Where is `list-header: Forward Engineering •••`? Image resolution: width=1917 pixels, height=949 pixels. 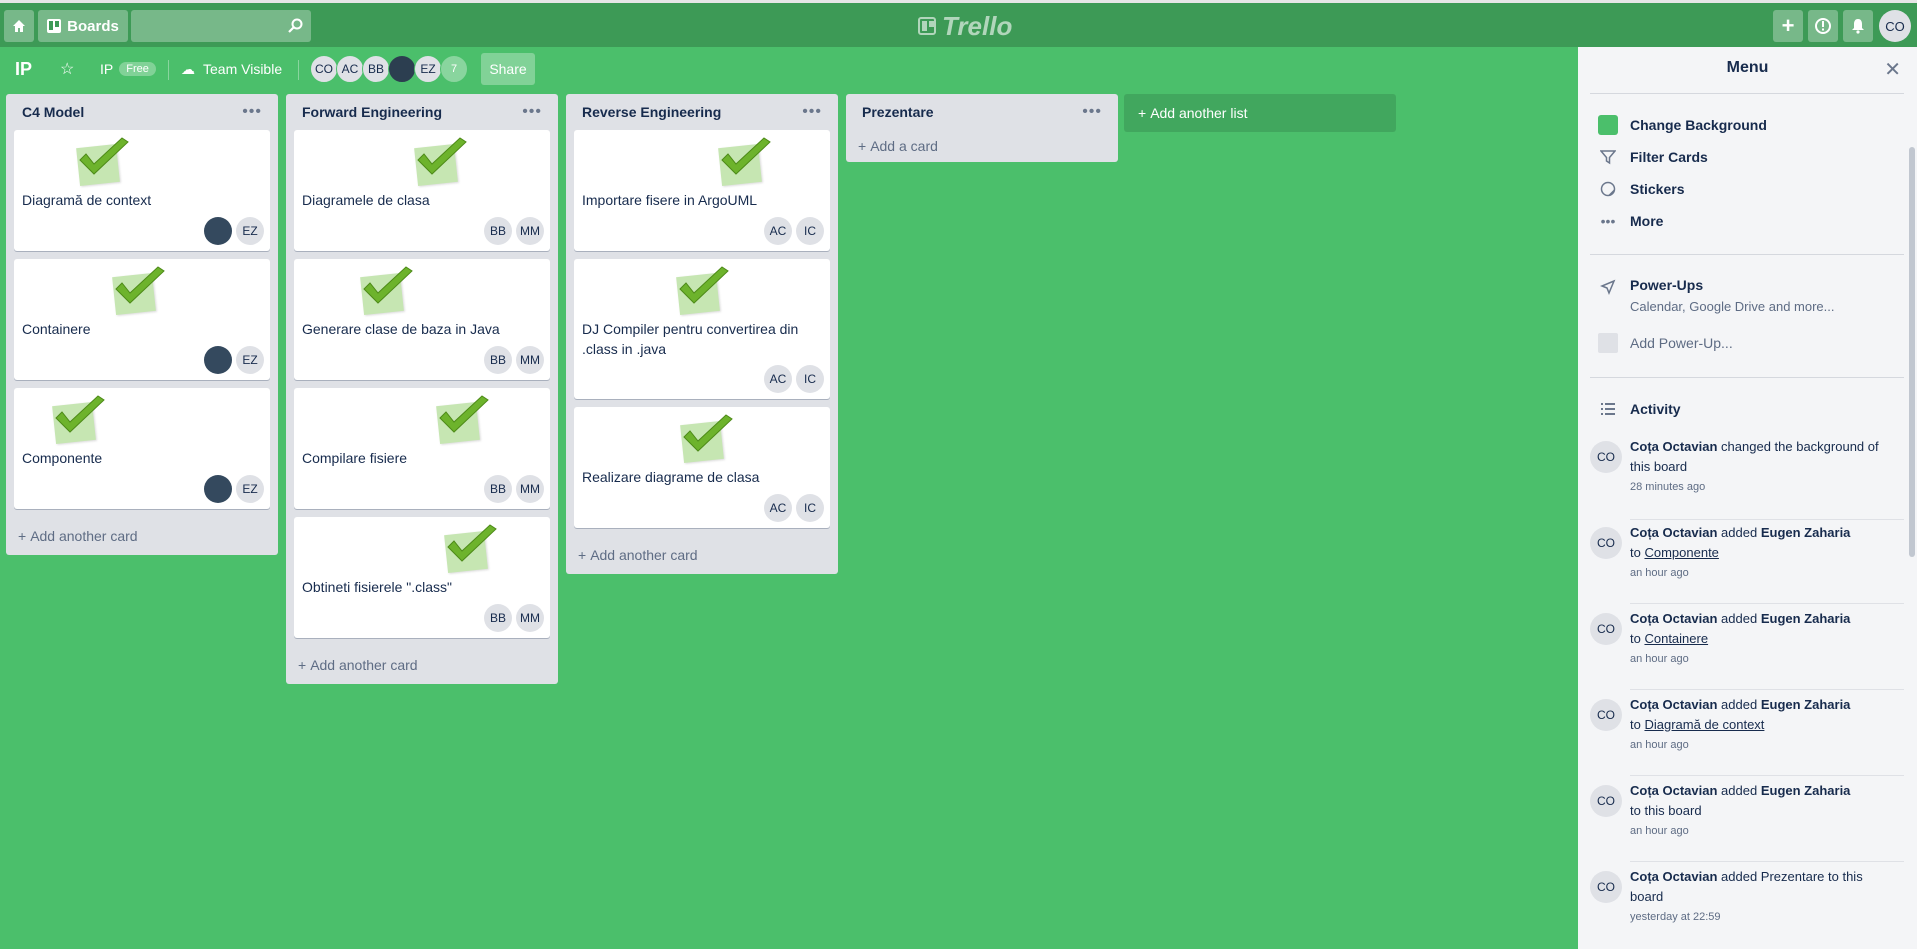 list-header: Forward Engineering ••• is located at coordinates (422, 112).